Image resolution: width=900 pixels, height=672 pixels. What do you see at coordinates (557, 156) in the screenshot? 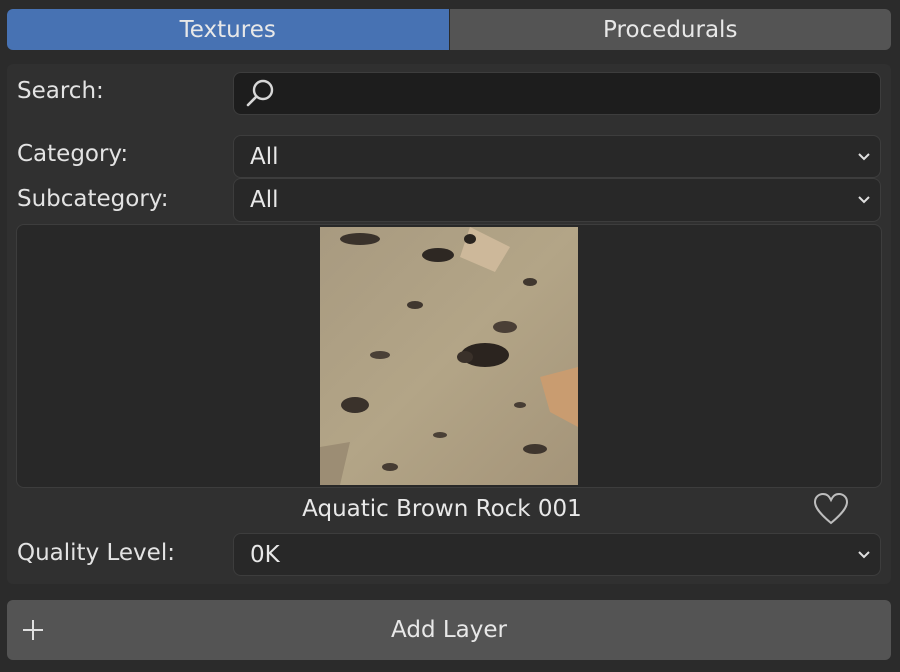
I see `category-dropdown: All` at bounding box center [557, 156].